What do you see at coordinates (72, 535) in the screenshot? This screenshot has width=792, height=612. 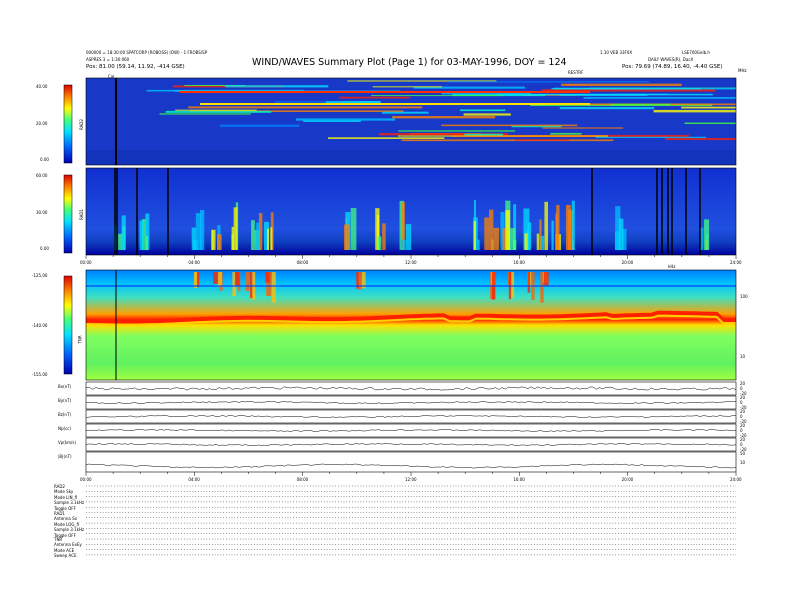 I see `footer-row-value: OFF` at bounding box center [72, 535].